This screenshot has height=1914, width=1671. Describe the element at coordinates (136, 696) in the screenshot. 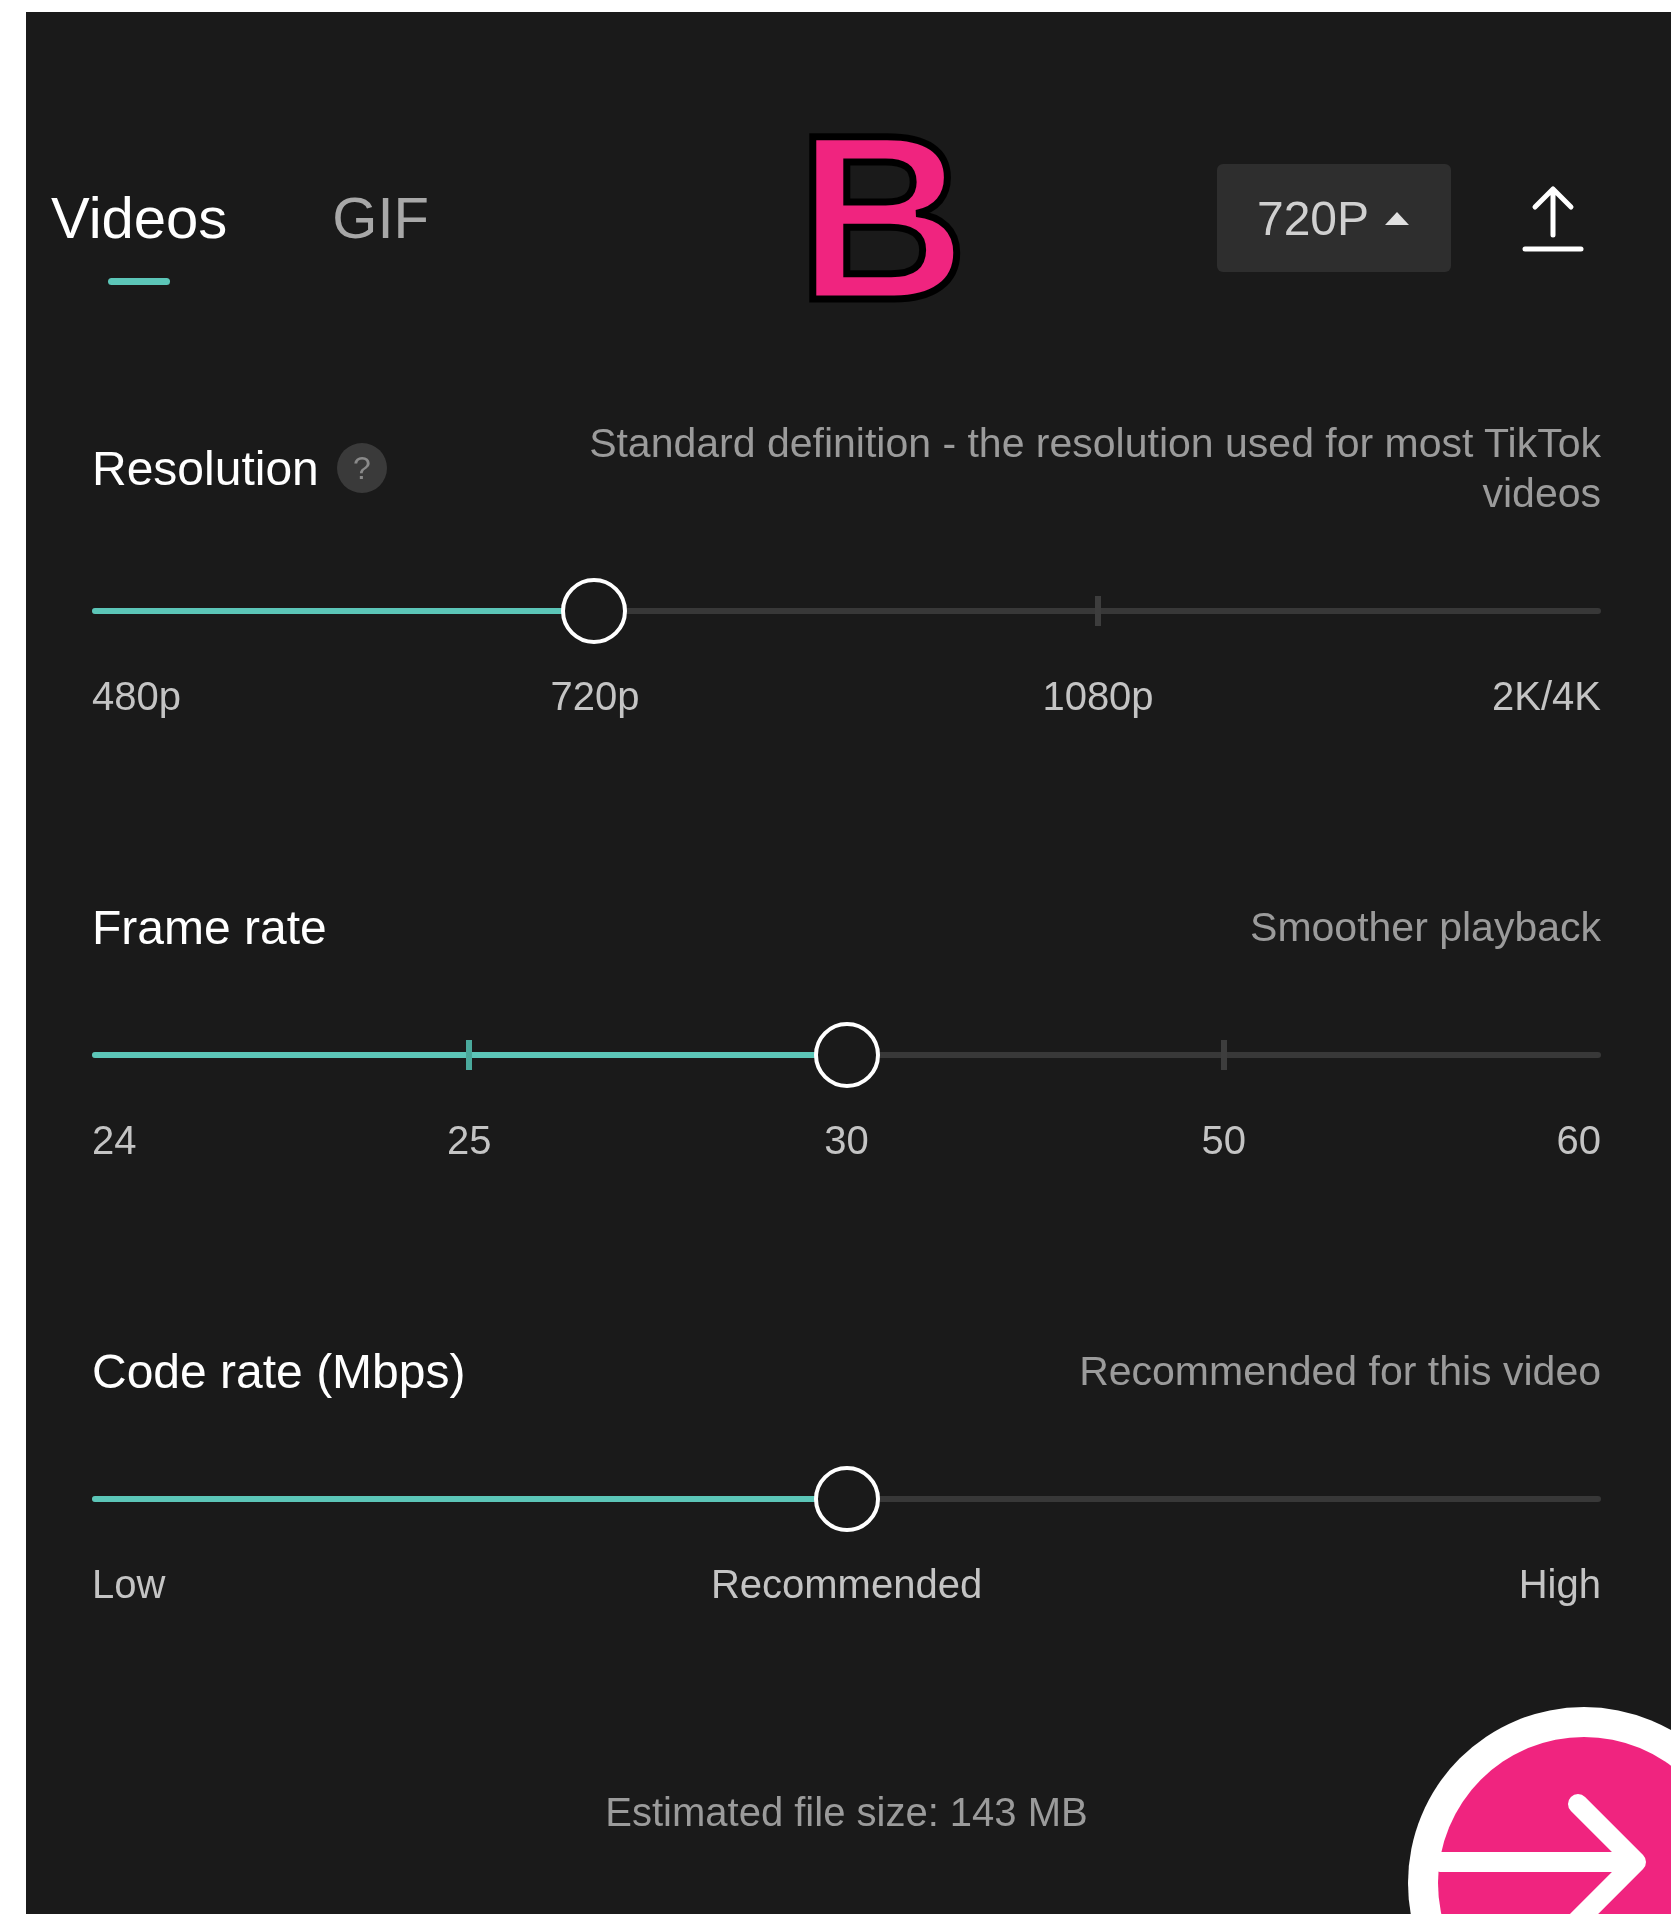

I see `slider-label: 480p` at that location.